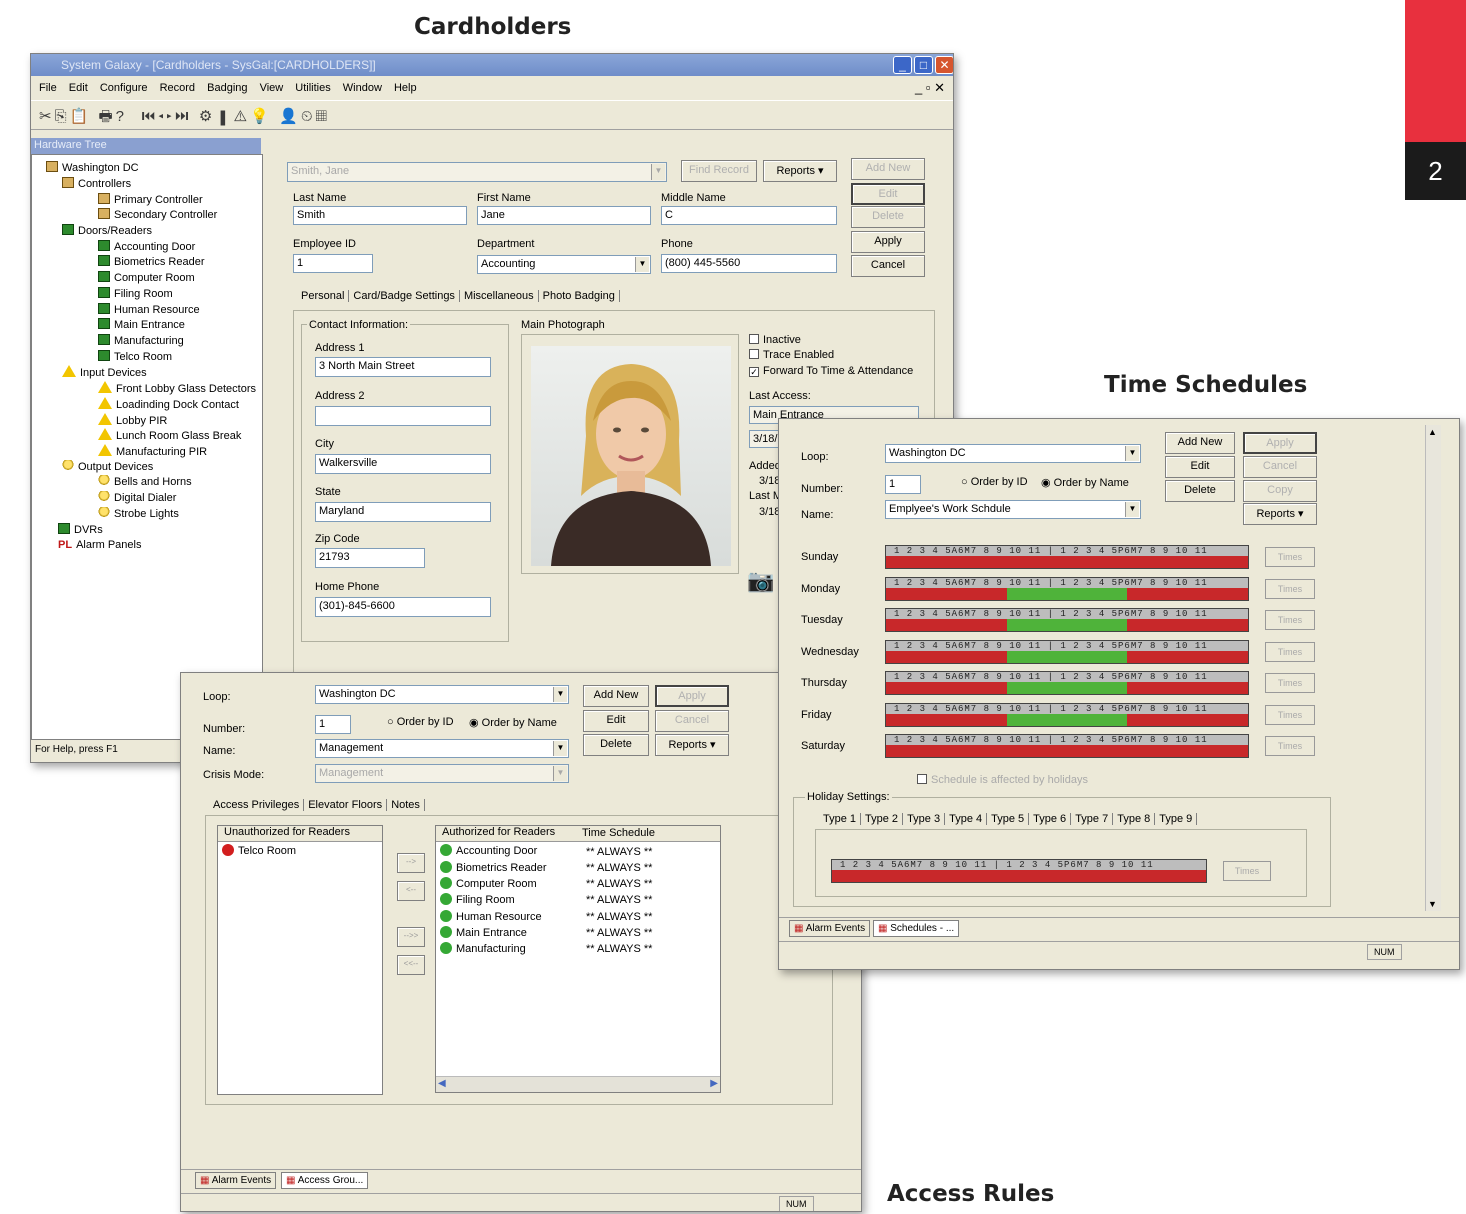  I want to click on home-phone-field: (301)-845-6600, so click(403, 607).